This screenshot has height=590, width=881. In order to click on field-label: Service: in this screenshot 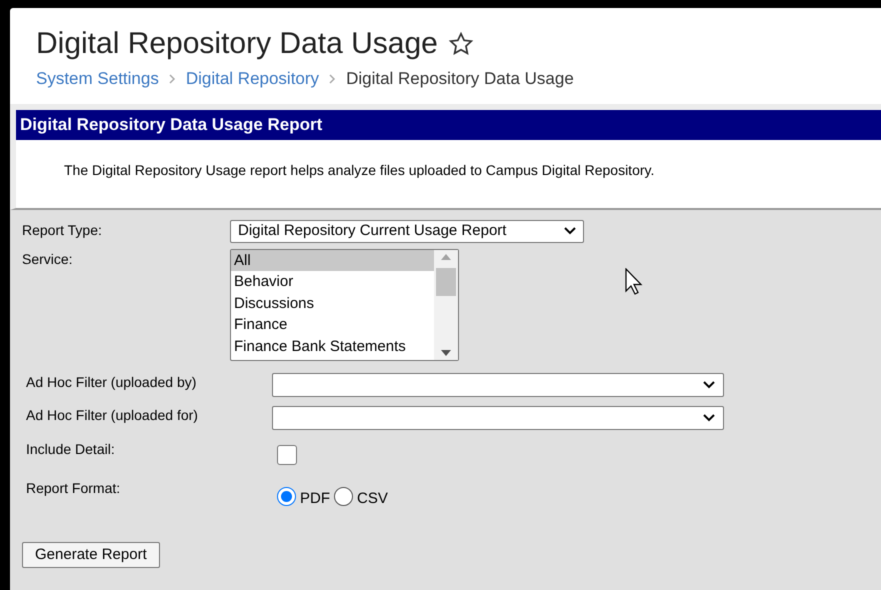, I will do `click(48, 259)`.